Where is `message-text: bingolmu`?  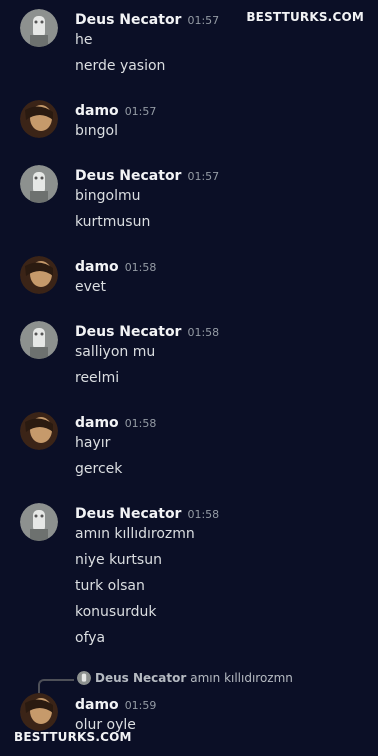
message-text: bingolmu is located at coordinates (108, 196).